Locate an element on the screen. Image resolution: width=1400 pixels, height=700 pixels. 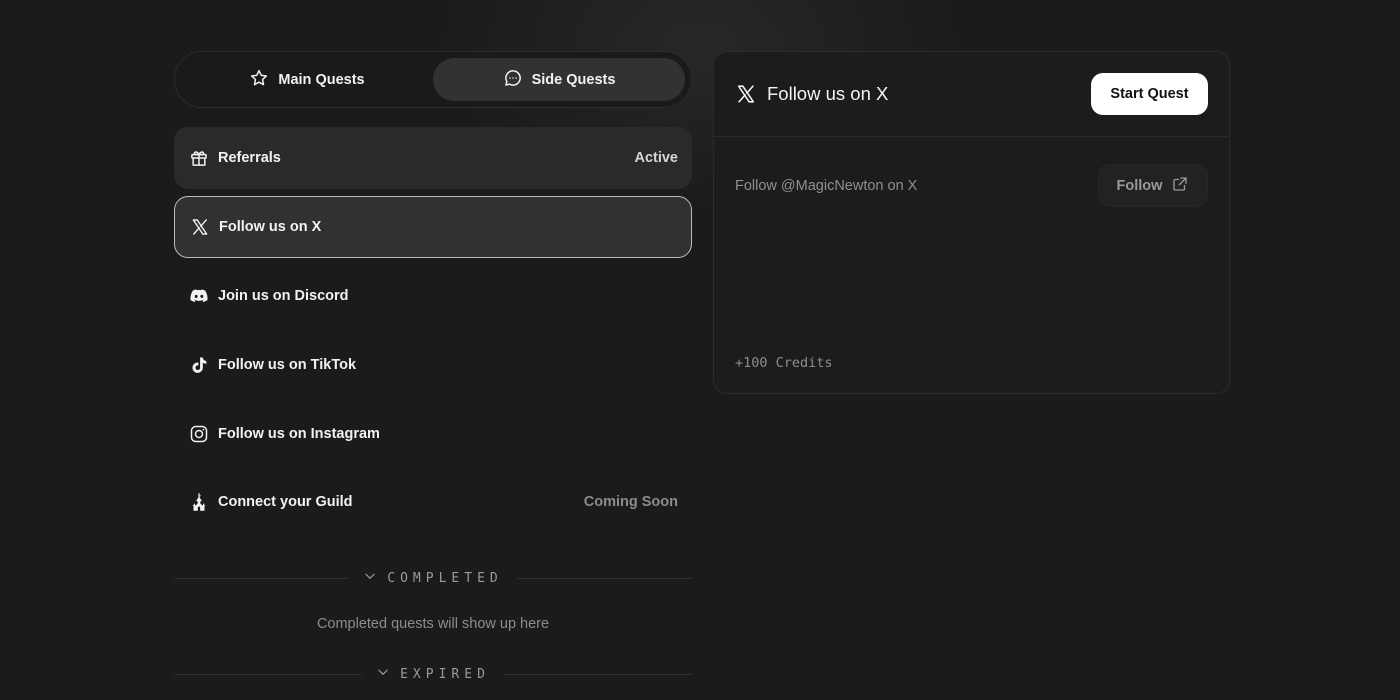
quest-status-badge: Coming Soon is located at coordinates (630, 502).